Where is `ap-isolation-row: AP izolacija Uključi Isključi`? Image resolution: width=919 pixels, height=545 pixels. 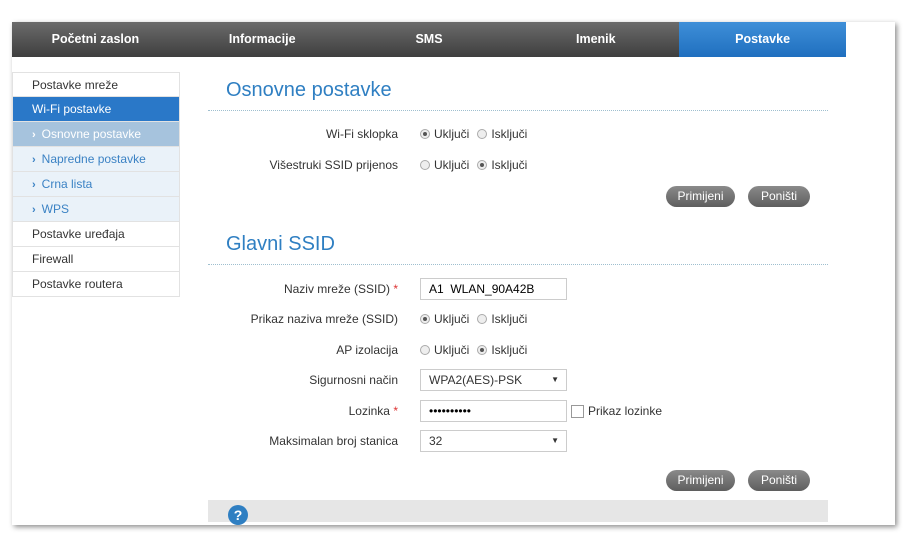 ap-isolation-row: AP izolacija Uključi Isključi is located at coordinates (518, 350).